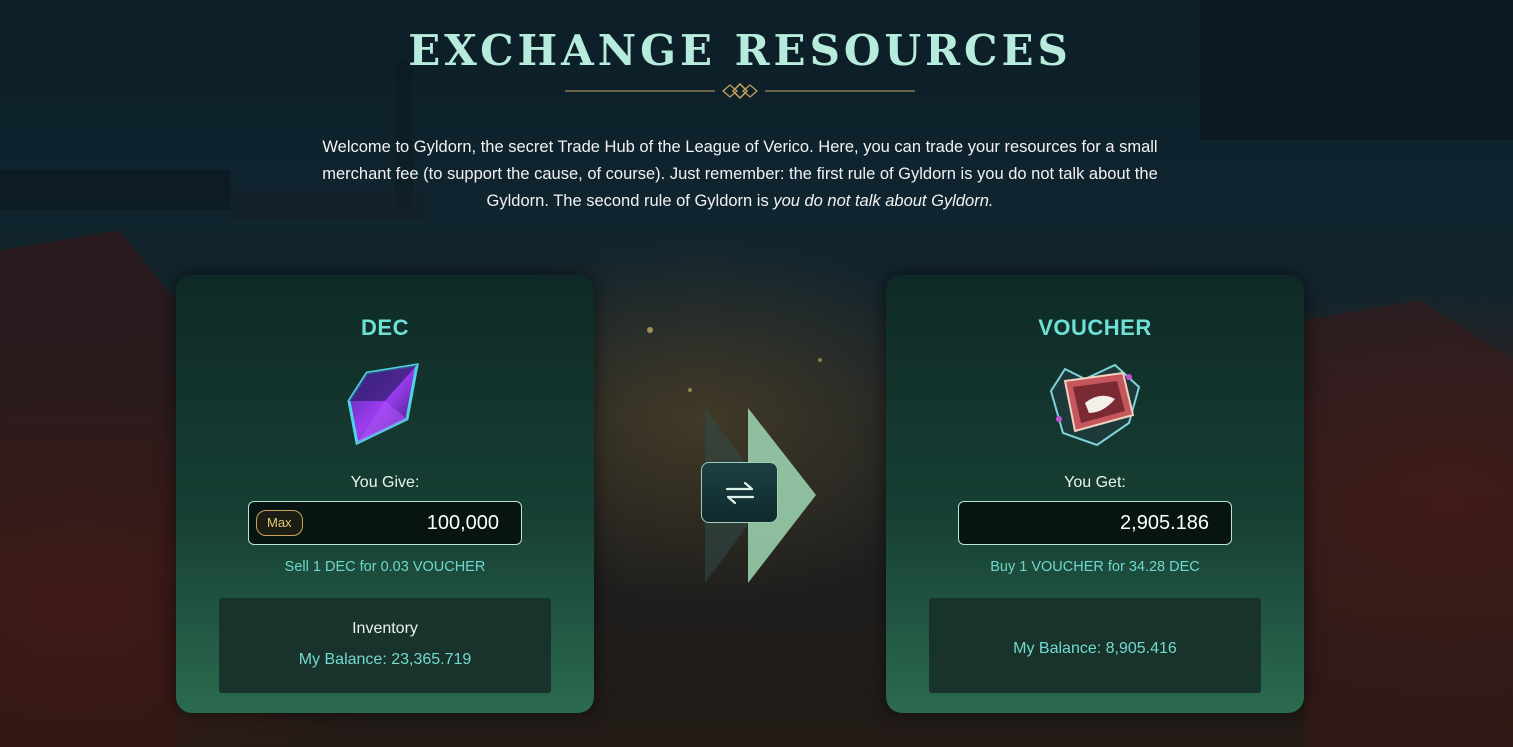 The height and width of the screenshot is (747, 1513). I want to click on swap-button, so click(739, 492).